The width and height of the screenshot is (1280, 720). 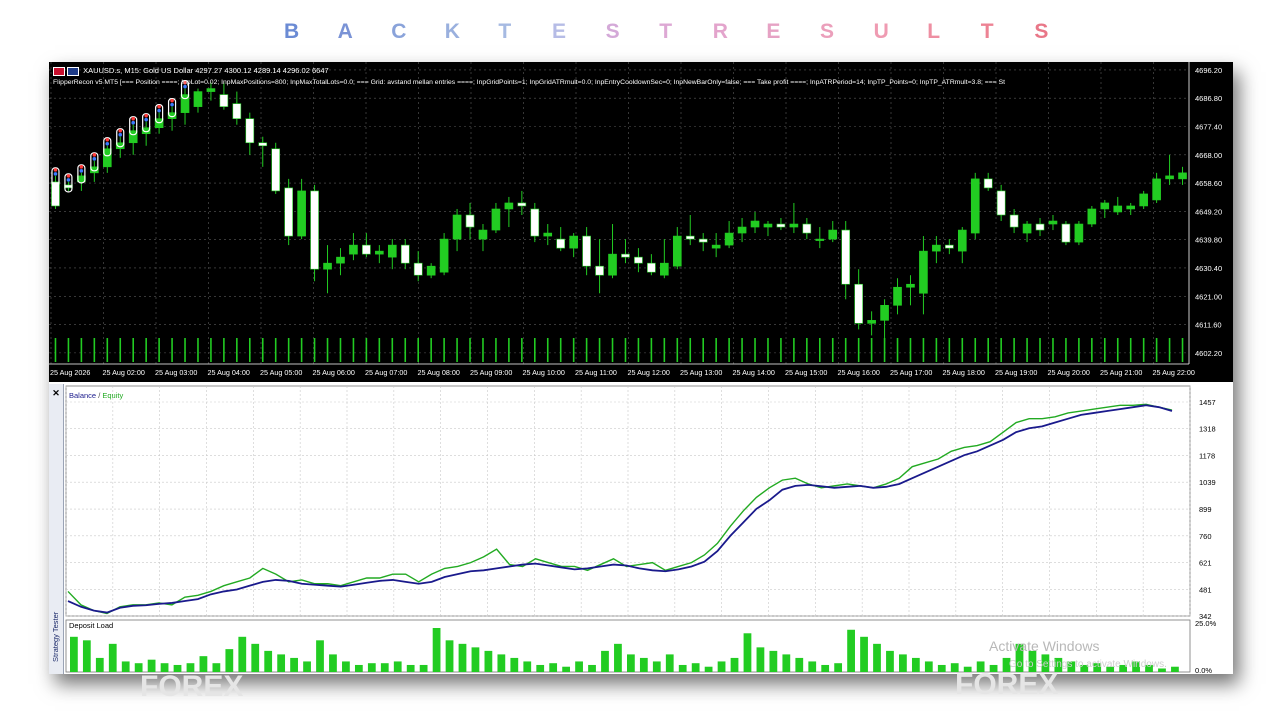 What do you see at coordinates (1208, 268) in the screenshot?
I see `price-axis-label: 4630.40` at bounding box center [1208, 268].